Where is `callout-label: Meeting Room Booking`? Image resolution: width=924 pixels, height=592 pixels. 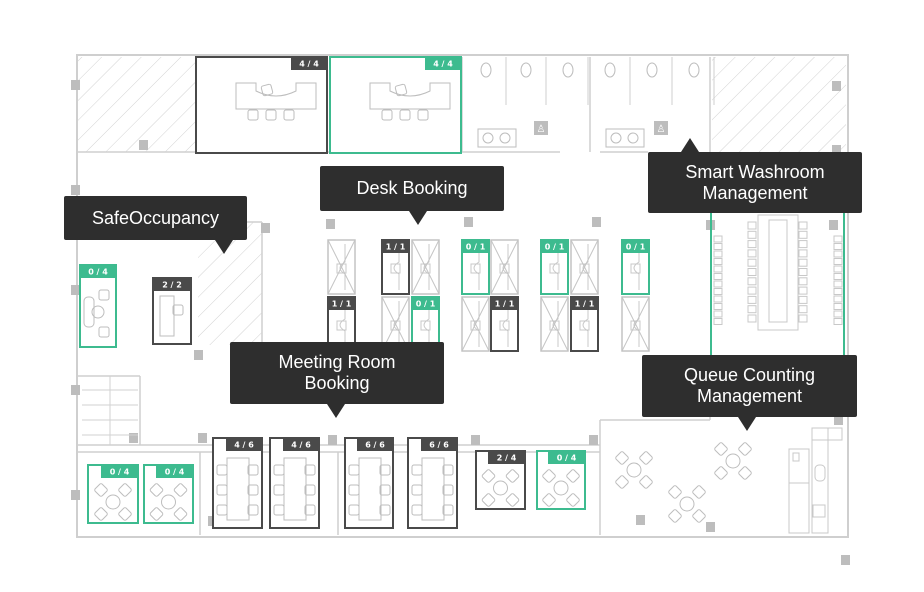 callout-label: Meeting Room Booking is located at coordinates (337, 372).